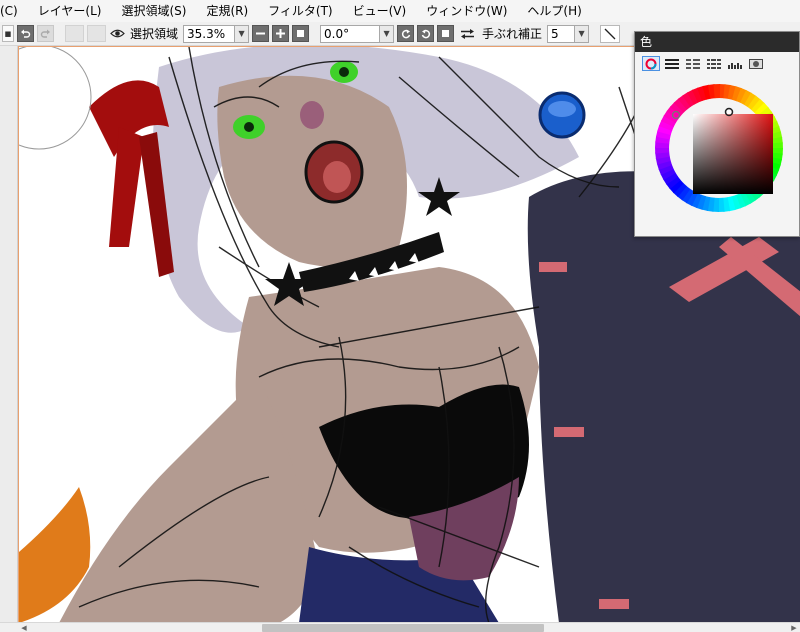 The image size is (800, 632). Describe the element at coordinates (74, 33) in the screenshot. I see `deselect-button` at that location.